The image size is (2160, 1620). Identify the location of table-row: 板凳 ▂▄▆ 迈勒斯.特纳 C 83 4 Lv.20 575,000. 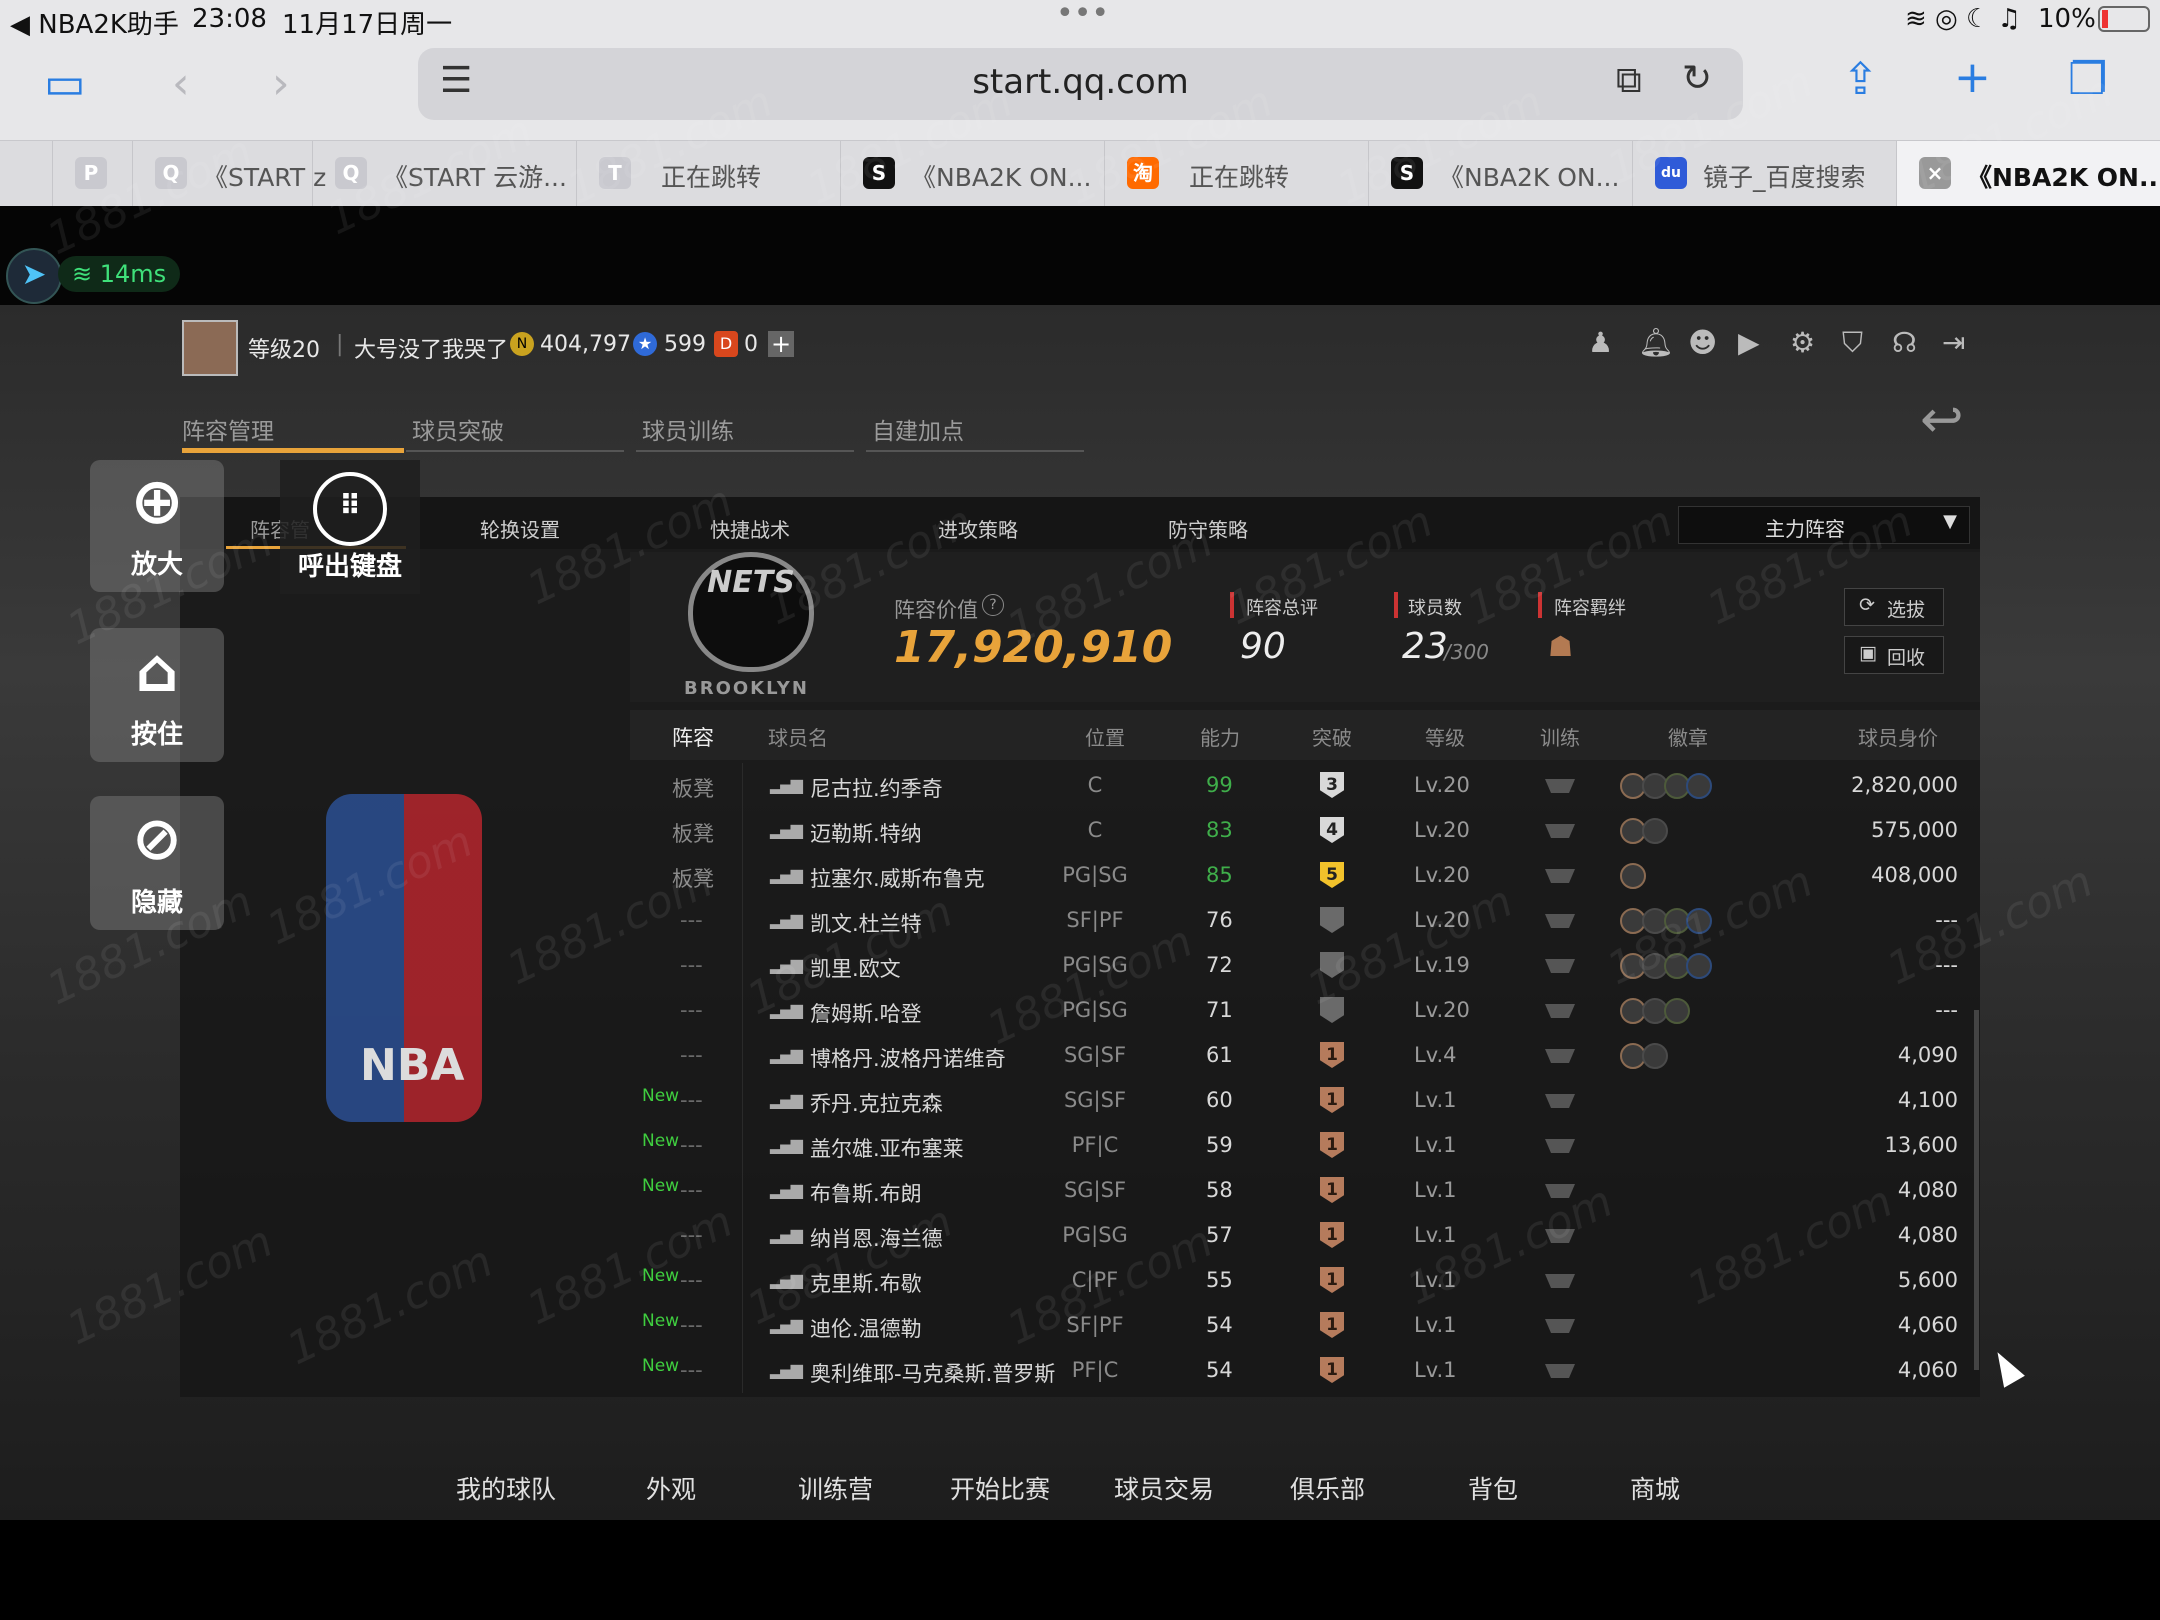
(1300, 830).